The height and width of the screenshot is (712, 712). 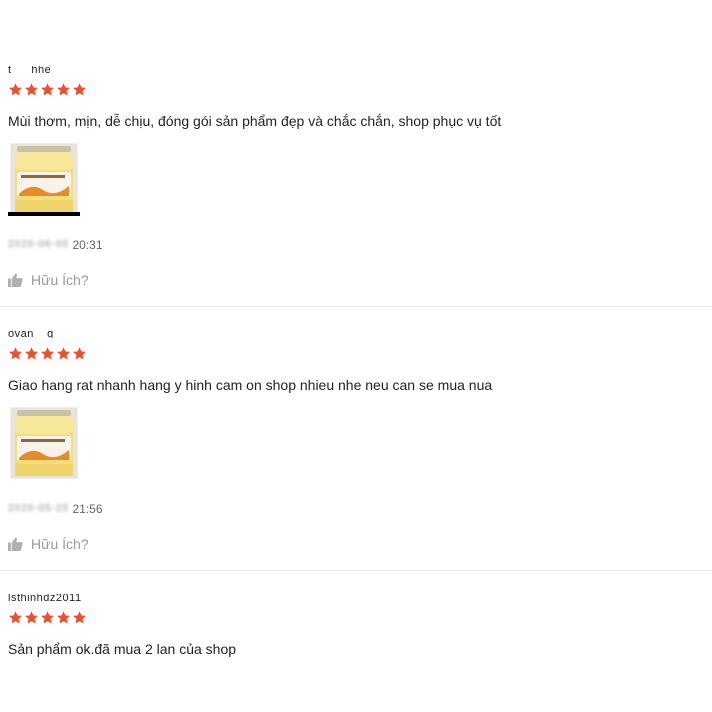 I want to click on review-comment: Sản phẩm ok.đã mua 2 lan của shop, so click(x=122, y=649).